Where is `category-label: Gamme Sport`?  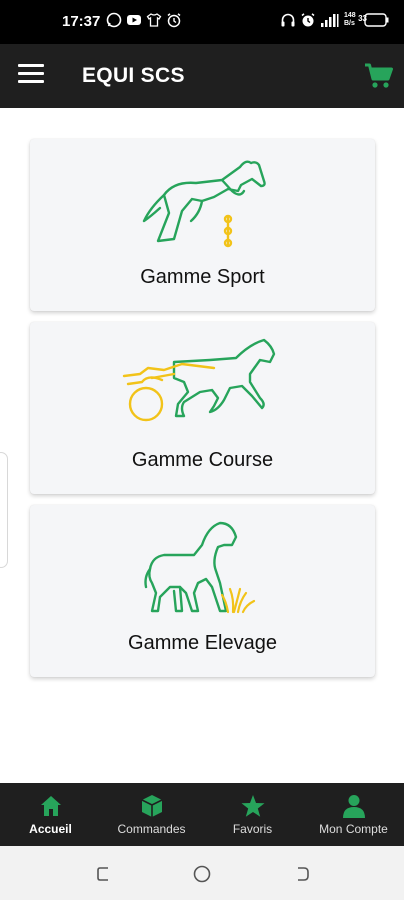 category-label: Gamme Sport is located at coordinates (202, 277).